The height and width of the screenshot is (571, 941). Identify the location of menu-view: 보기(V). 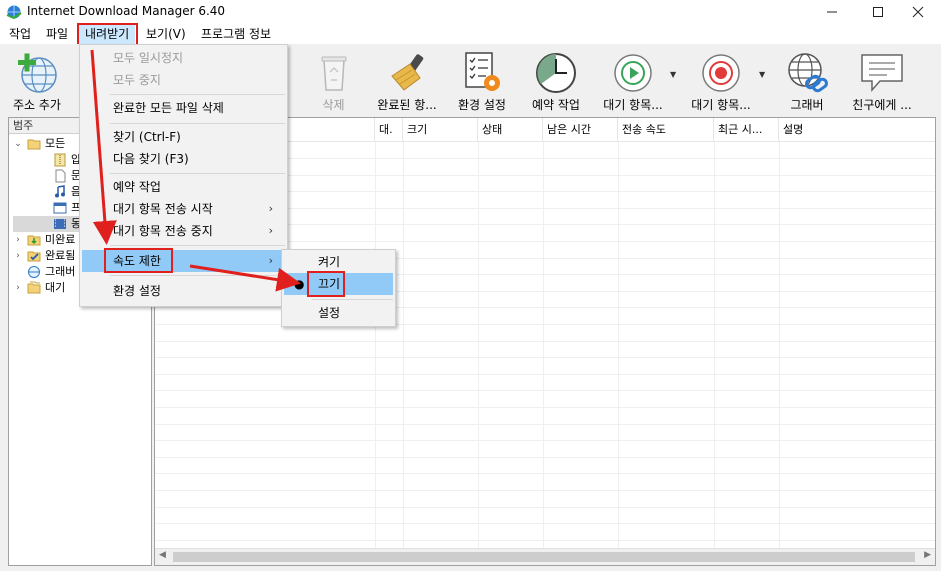
(166, 34).